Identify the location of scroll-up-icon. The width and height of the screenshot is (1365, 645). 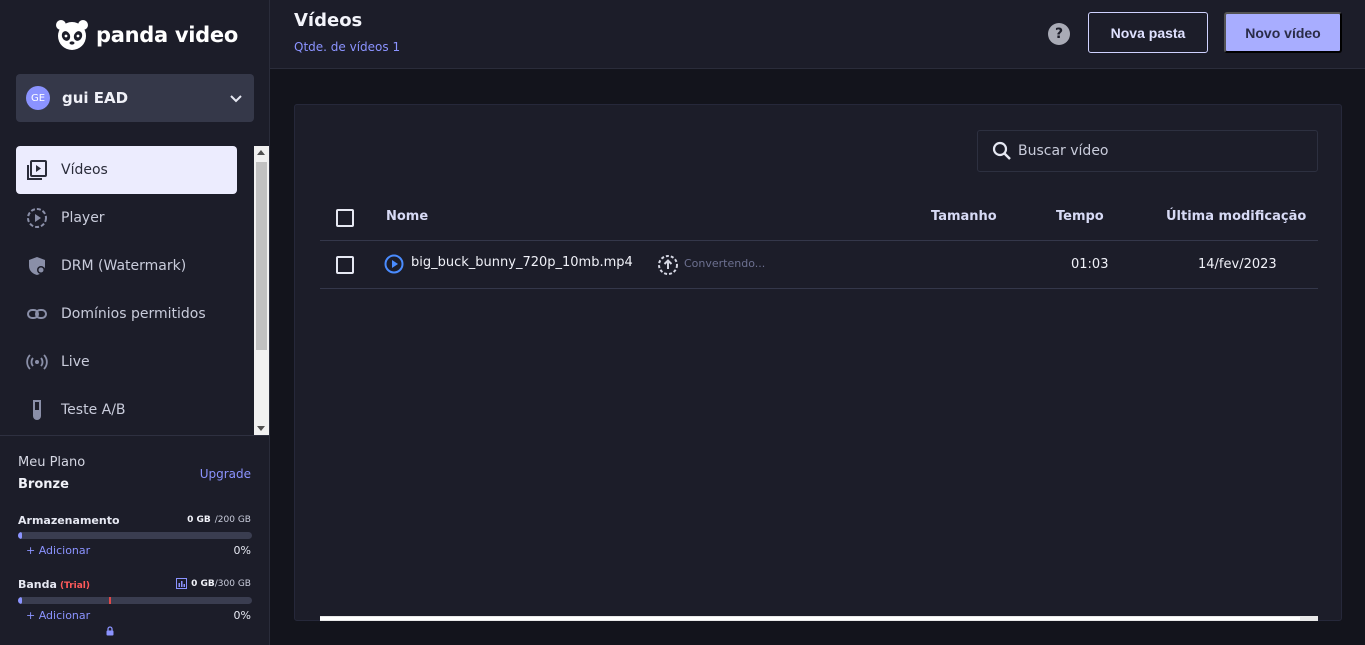
(261, 152).